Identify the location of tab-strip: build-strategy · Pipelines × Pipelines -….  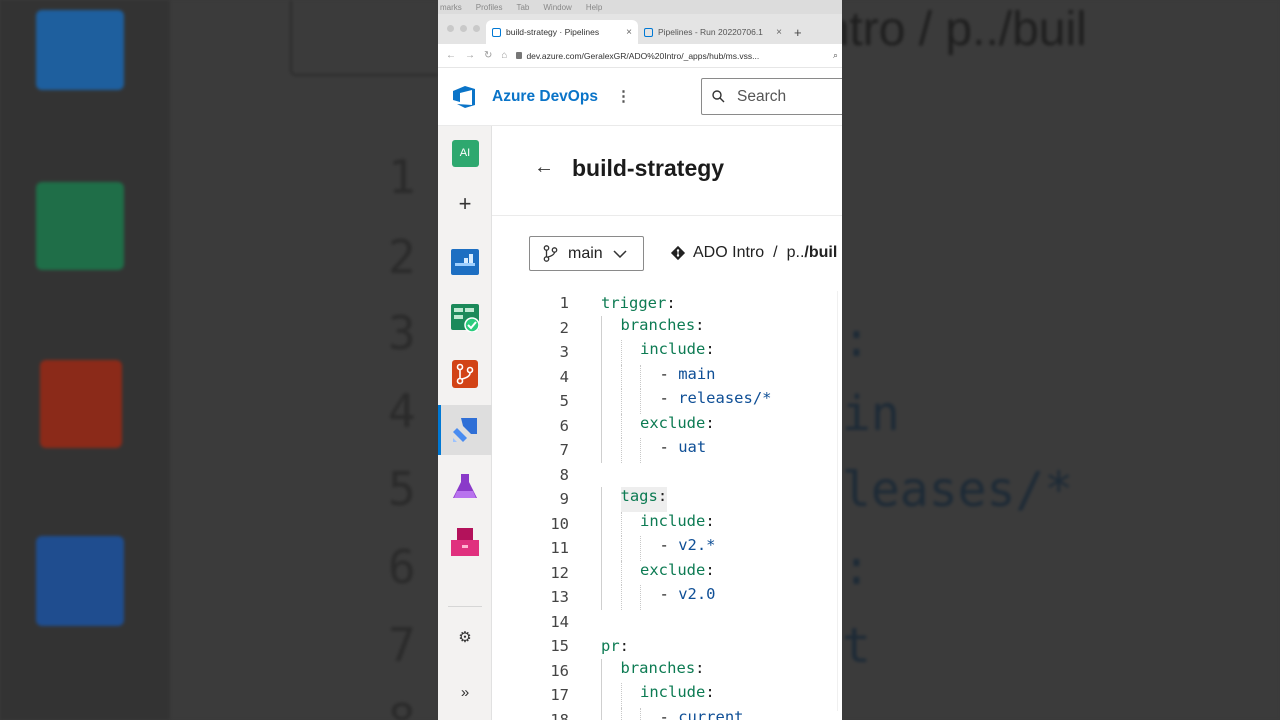
(640, 29).